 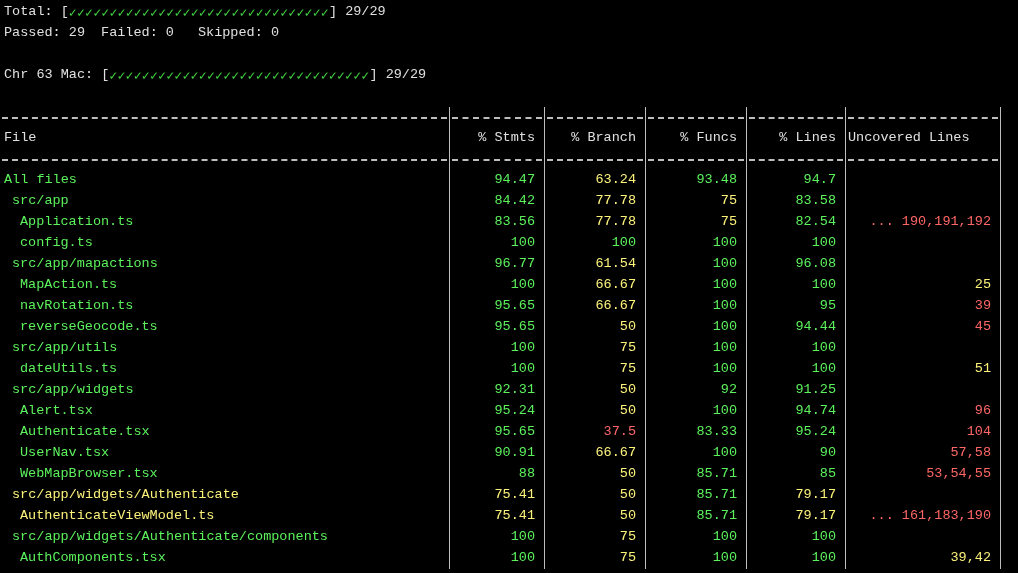 What do you see at coordinates (827, 474) in the screenshot?
I see `coverage-value: 85` at bounding box center [827, 474].